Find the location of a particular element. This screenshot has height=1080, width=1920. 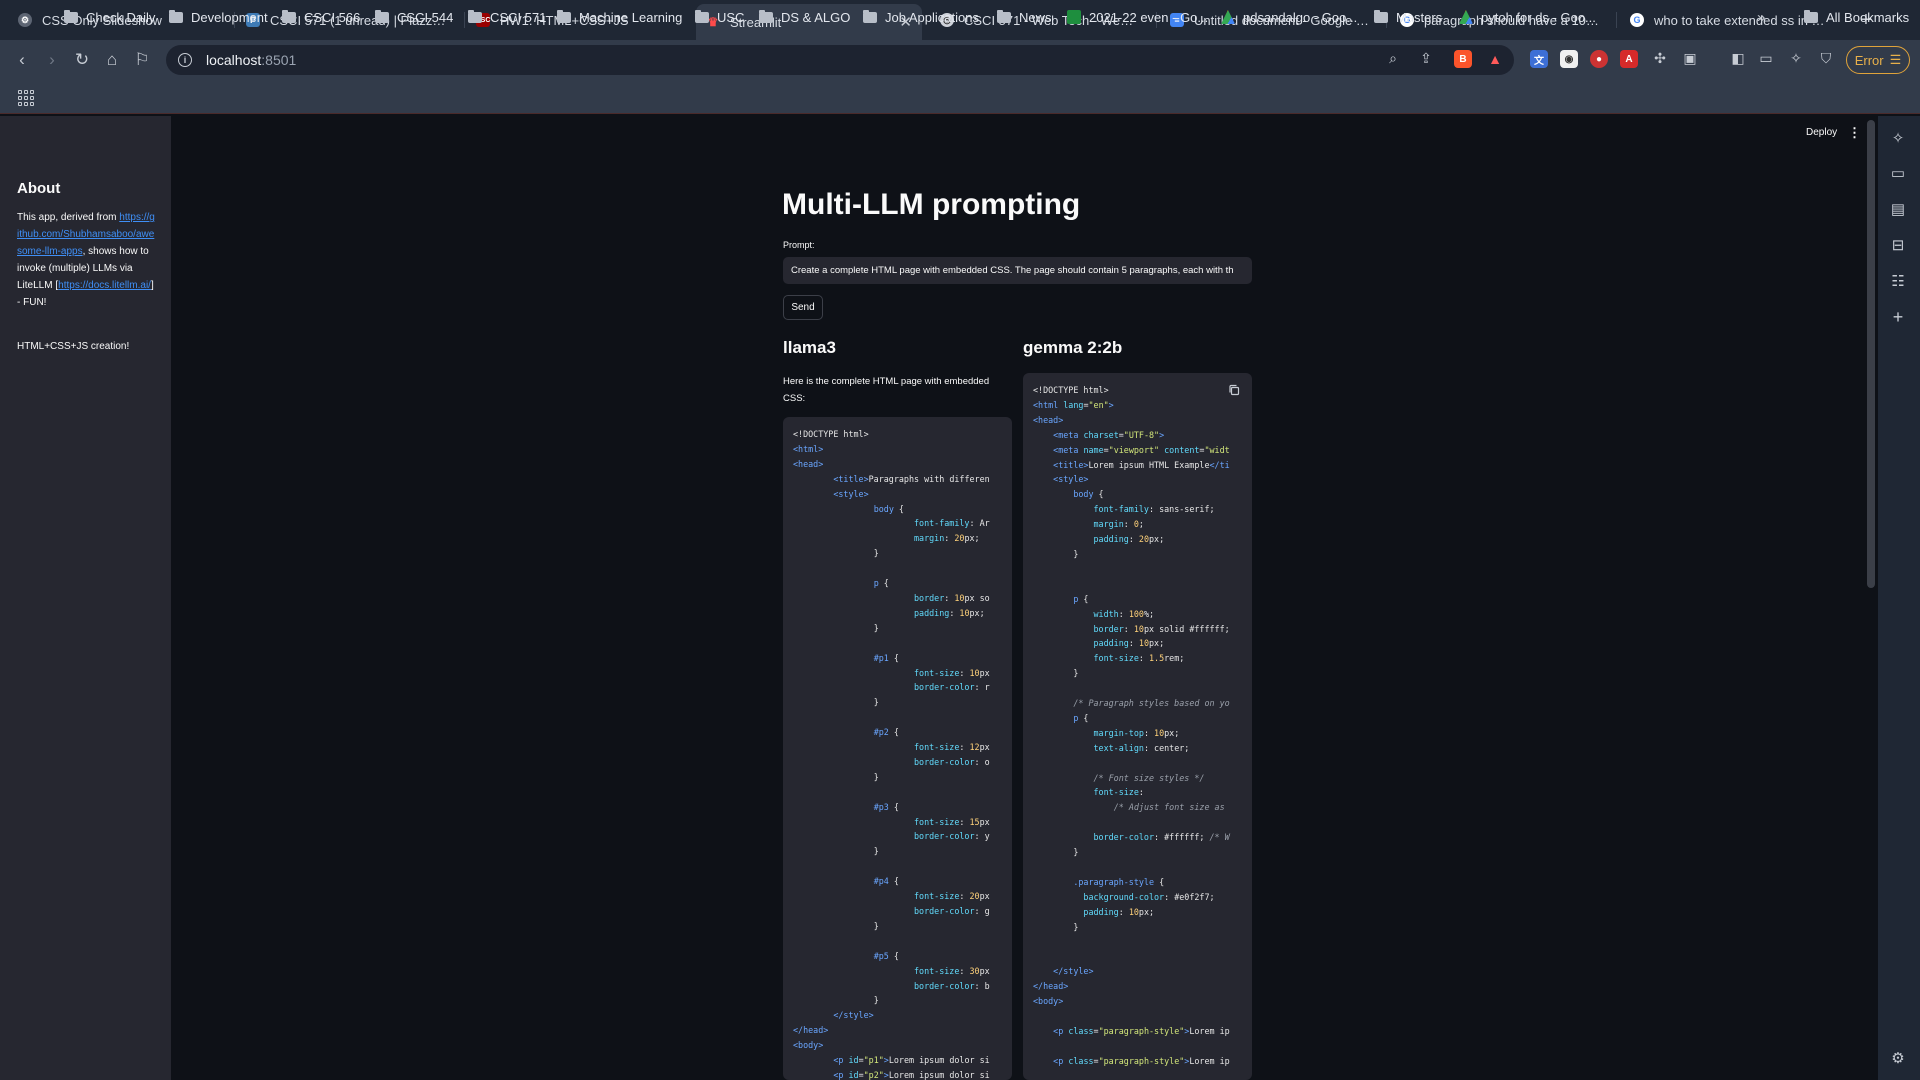

sidebar-toggle-icon: ◧ is located at coordinates (1738, 58).